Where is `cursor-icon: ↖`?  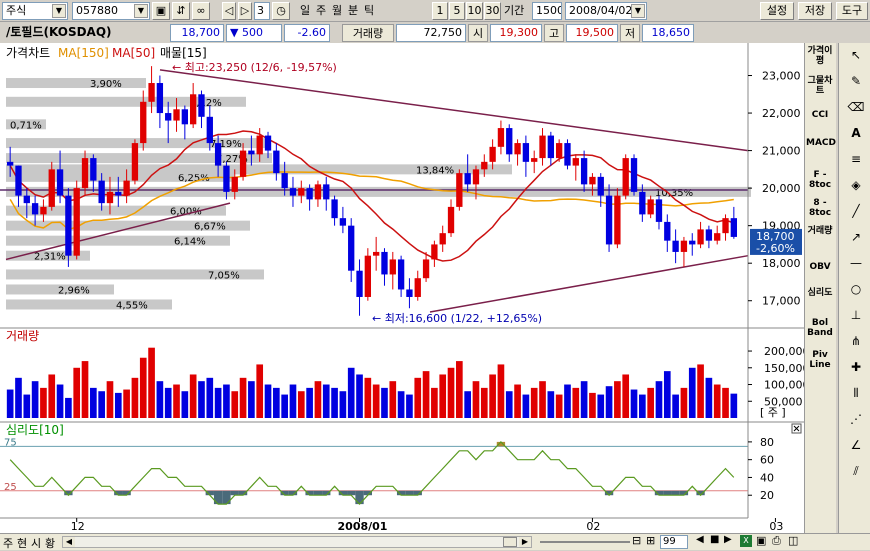 cursor-icon: ↖ is located at coordinates (856, 55).